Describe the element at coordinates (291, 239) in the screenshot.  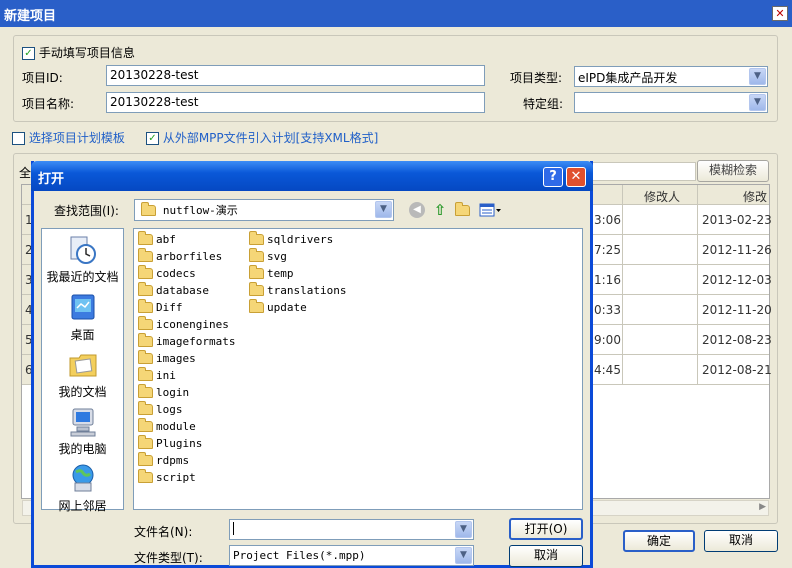
I see `folder-item: sqldrivers` at that location.